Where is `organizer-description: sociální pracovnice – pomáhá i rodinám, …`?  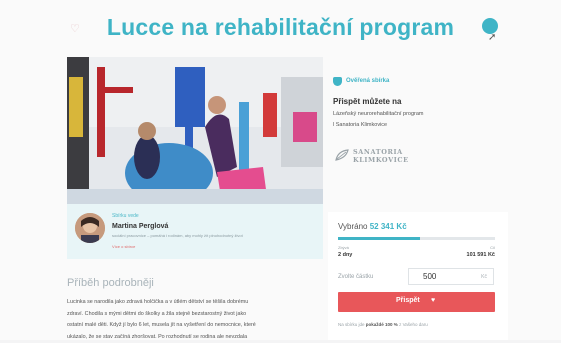 organizer-description: sociální pracovnice – pomáhá i rodinám, … is located at coordinates (177, 235).